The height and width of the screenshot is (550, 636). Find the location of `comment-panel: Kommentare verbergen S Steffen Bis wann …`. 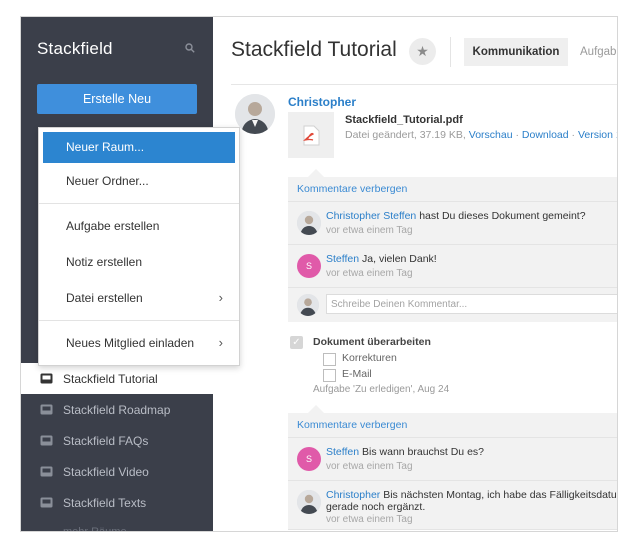

comment-panel: Kommentare verbergen S Steffen Bis wann … is located at coordinates (452, 471).